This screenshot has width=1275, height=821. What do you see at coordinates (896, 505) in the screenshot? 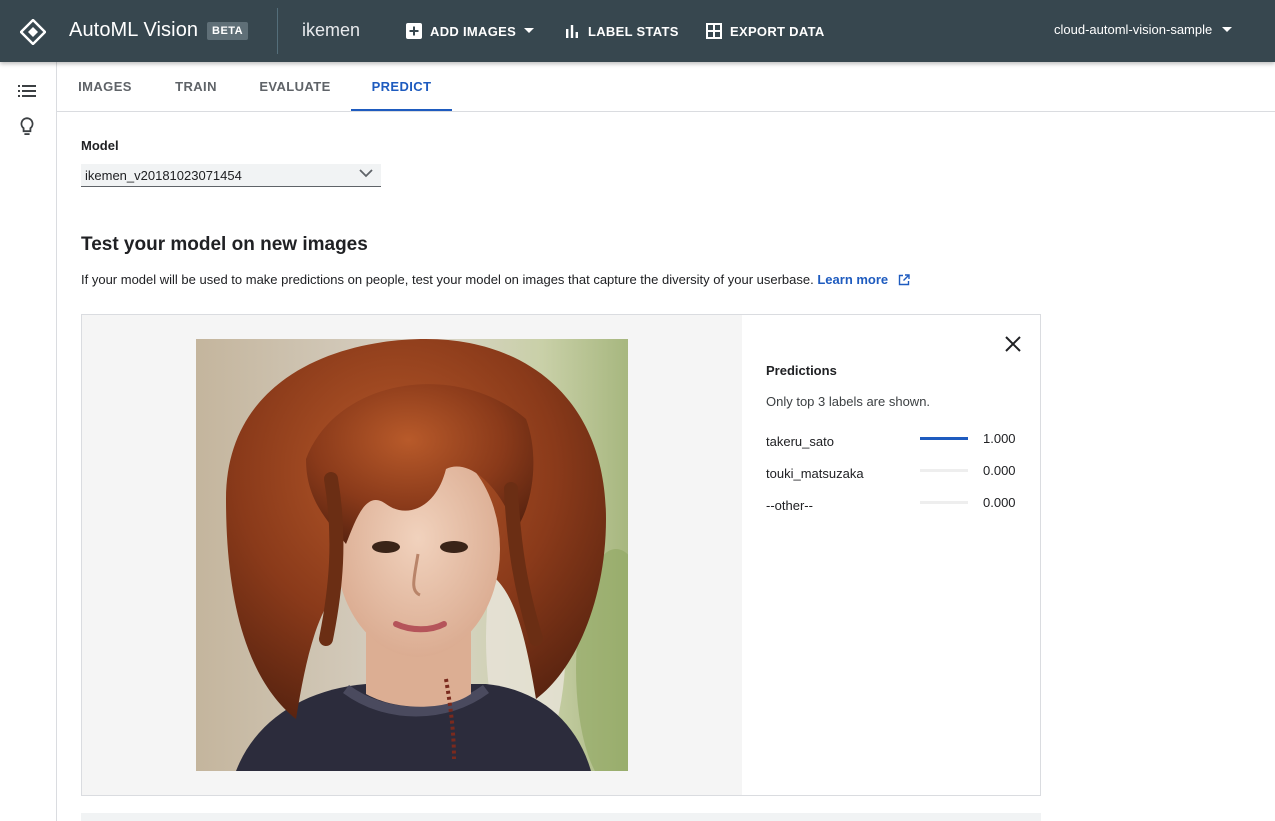
I see `prediction-row: --other-- 0.000` at bounding box center [896, 505].